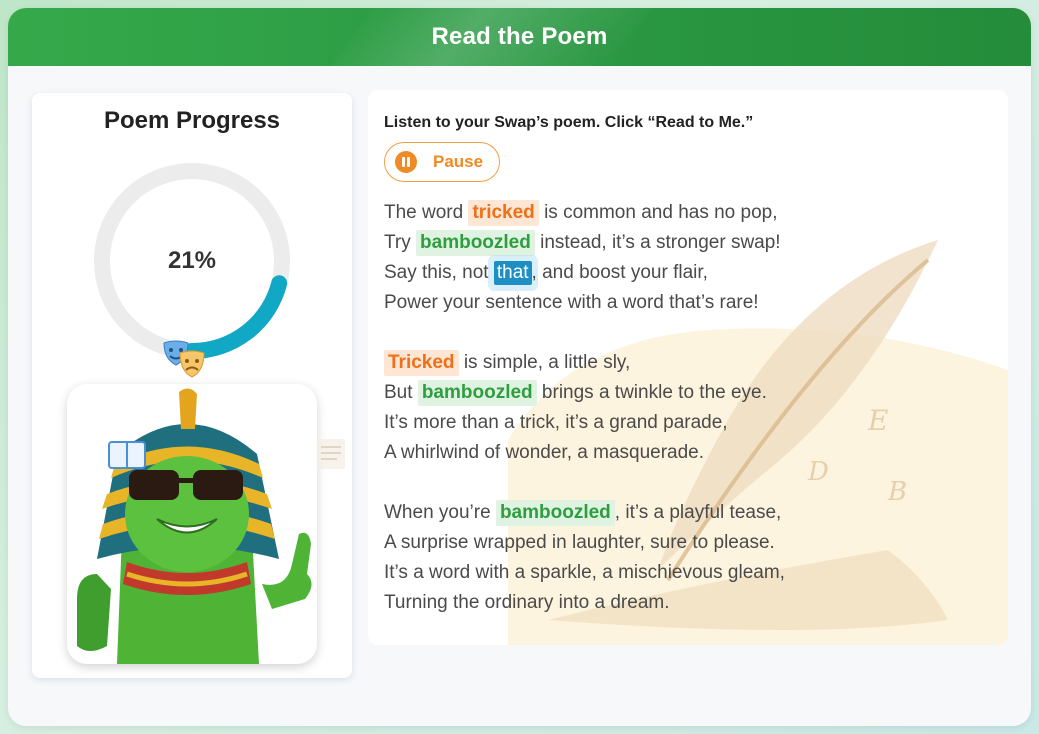 The image size is (1039, 734). What do you see at coordinates (651, 392) in the screenshot?
I see `line-text: brings a twinkle to the eye.` at bounding box center [651, 392].